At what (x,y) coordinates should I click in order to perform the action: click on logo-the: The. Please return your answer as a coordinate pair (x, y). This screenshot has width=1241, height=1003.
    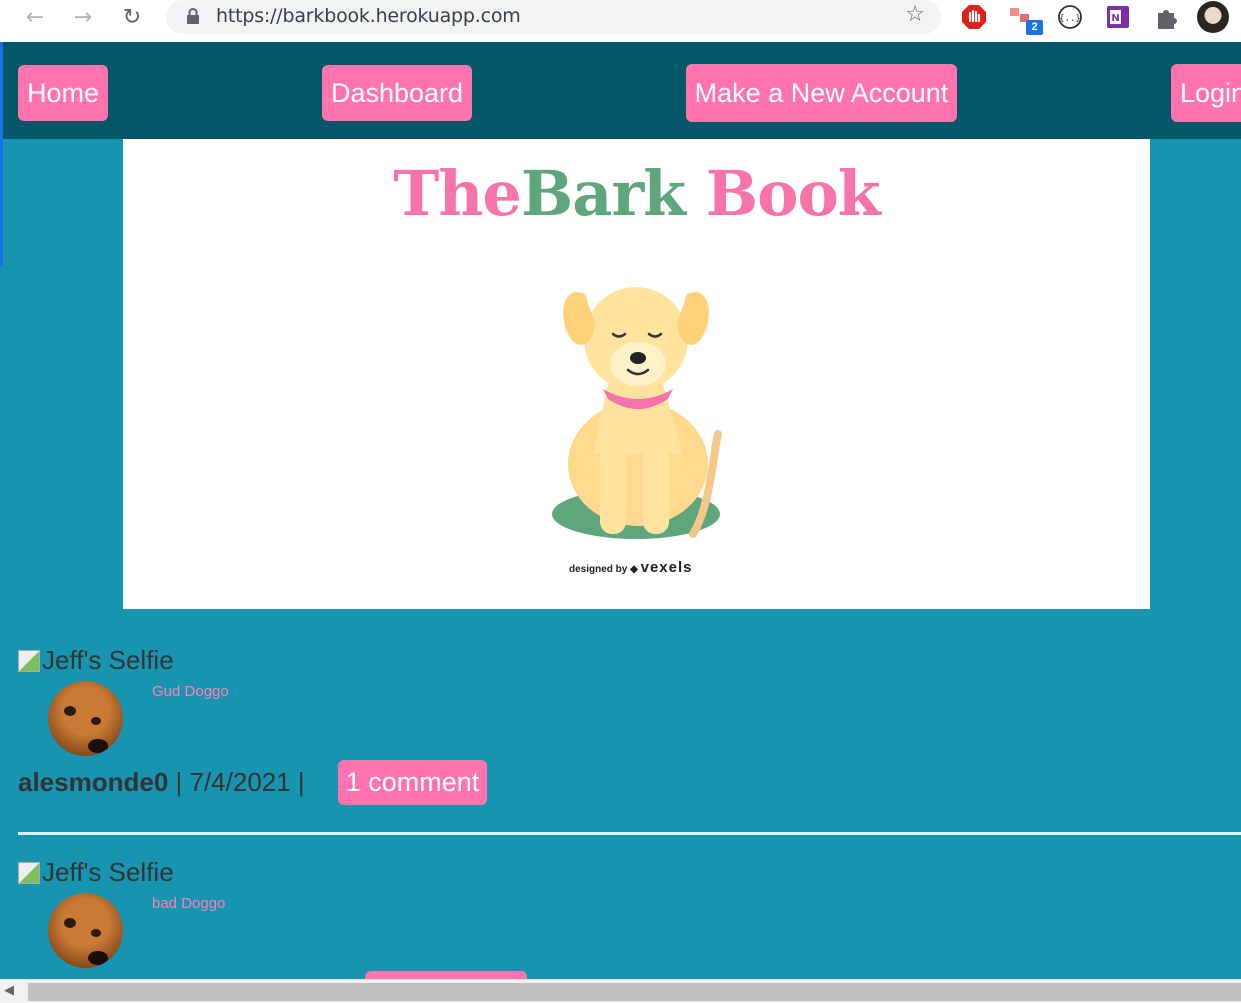
    Looking at the image, I should click on (457, 193).